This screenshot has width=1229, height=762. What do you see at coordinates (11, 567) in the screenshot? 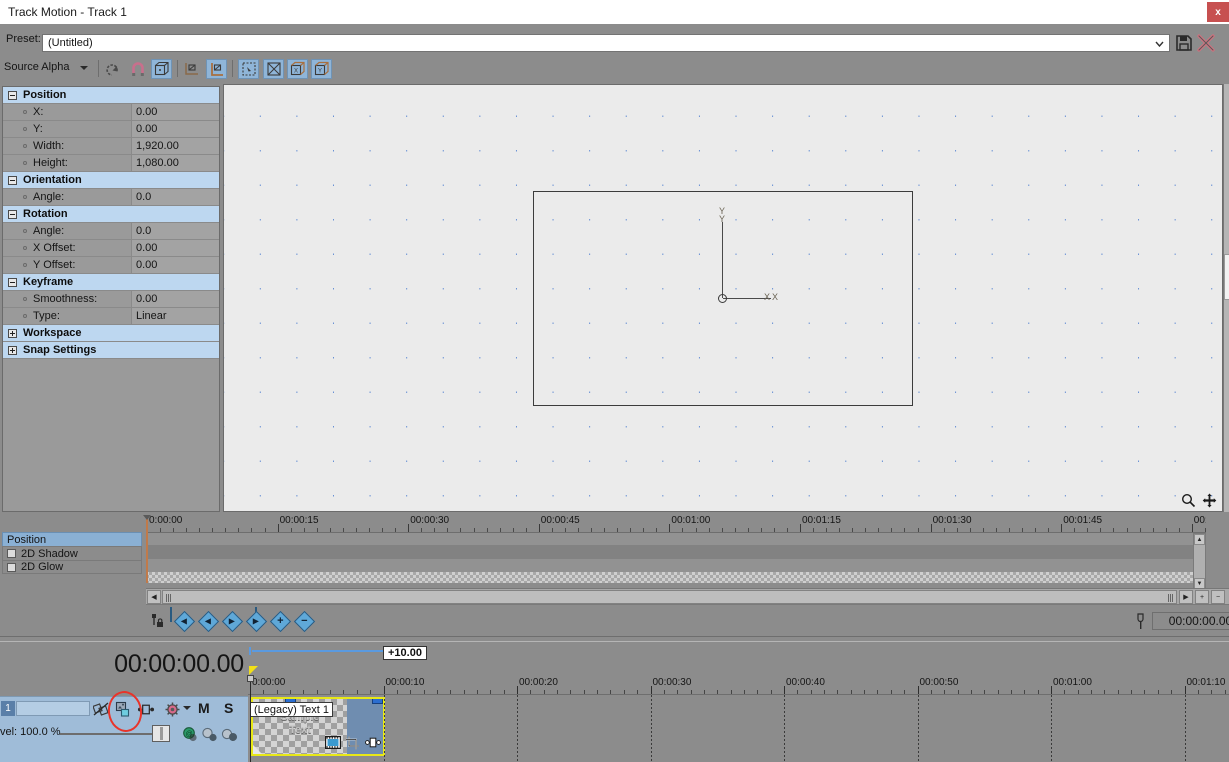
I see `layer-checkbox` at bounding box center [11, 567].